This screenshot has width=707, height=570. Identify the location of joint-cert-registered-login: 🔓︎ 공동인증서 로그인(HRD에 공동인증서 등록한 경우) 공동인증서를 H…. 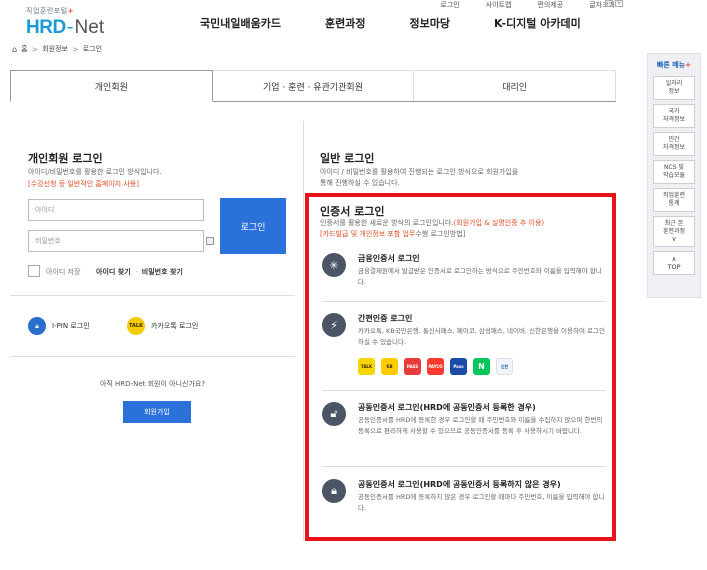
(464, 429).